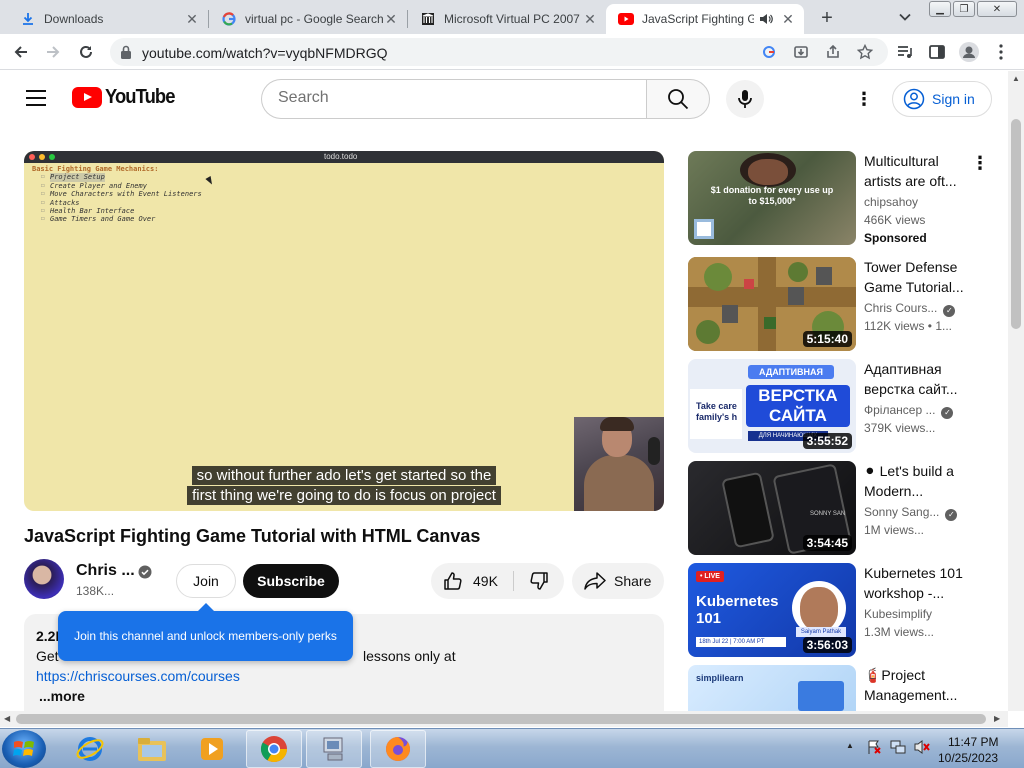 The image size is (1024, 768). I want to click on browser-menu-icon, so click(1001, 52).